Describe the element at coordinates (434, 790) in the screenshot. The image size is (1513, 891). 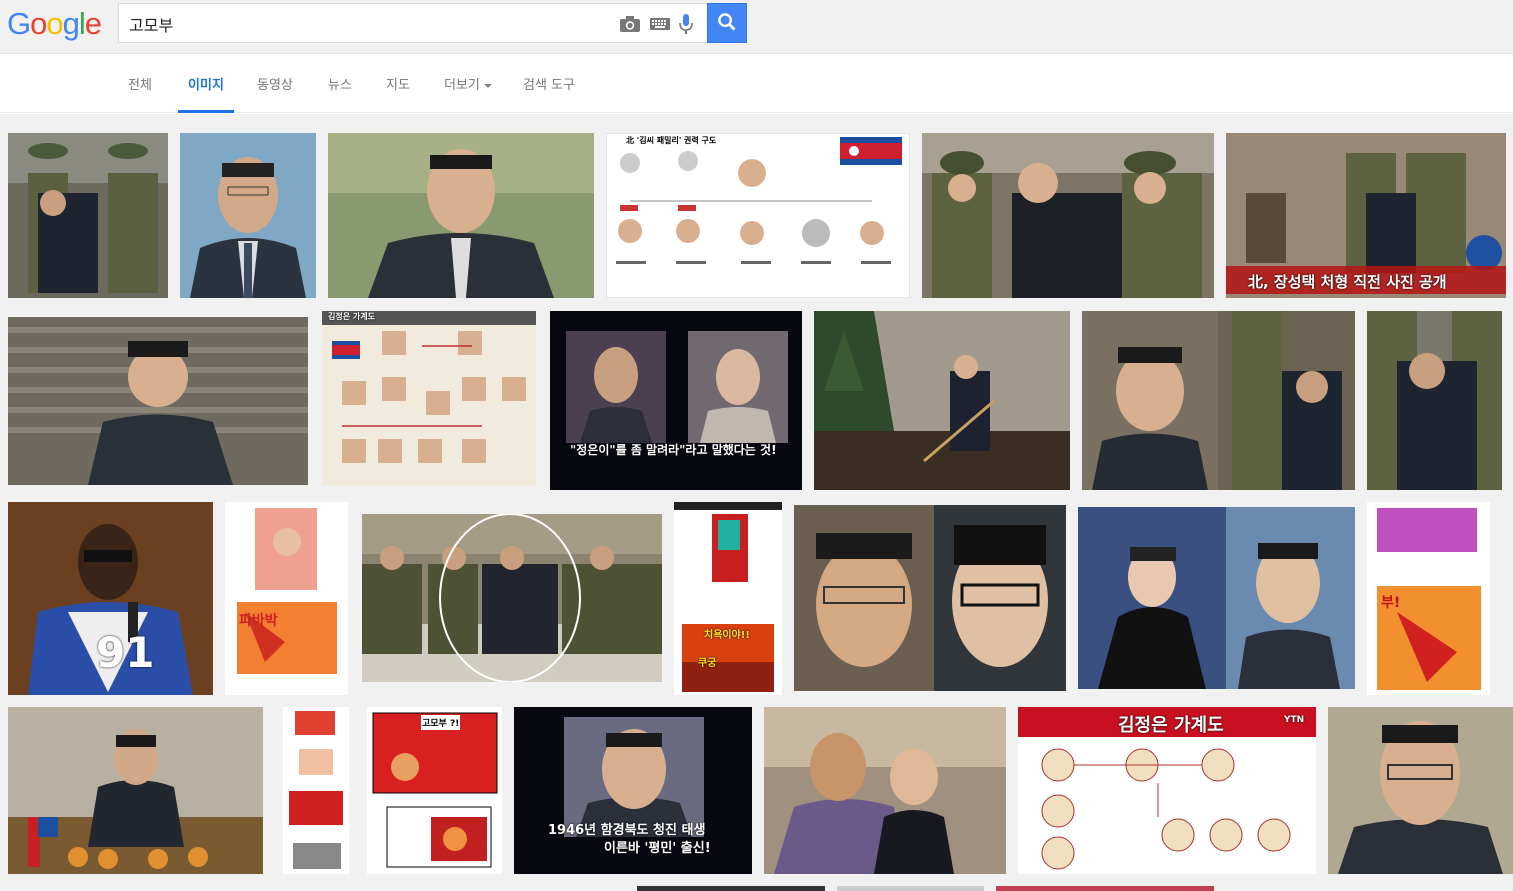
I see `image-result: 고모부 ?!` at that location.